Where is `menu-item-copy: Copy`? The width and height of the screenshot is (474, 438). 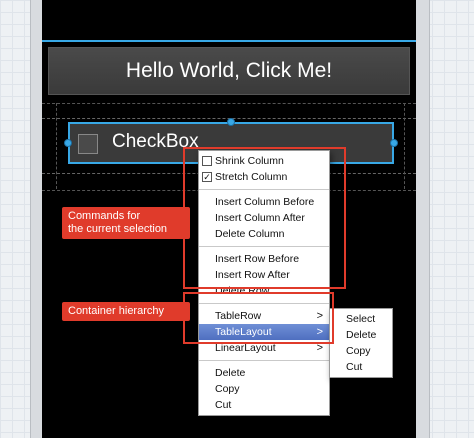
menu-item-copy: Copy is located at coordinates (264, 389).